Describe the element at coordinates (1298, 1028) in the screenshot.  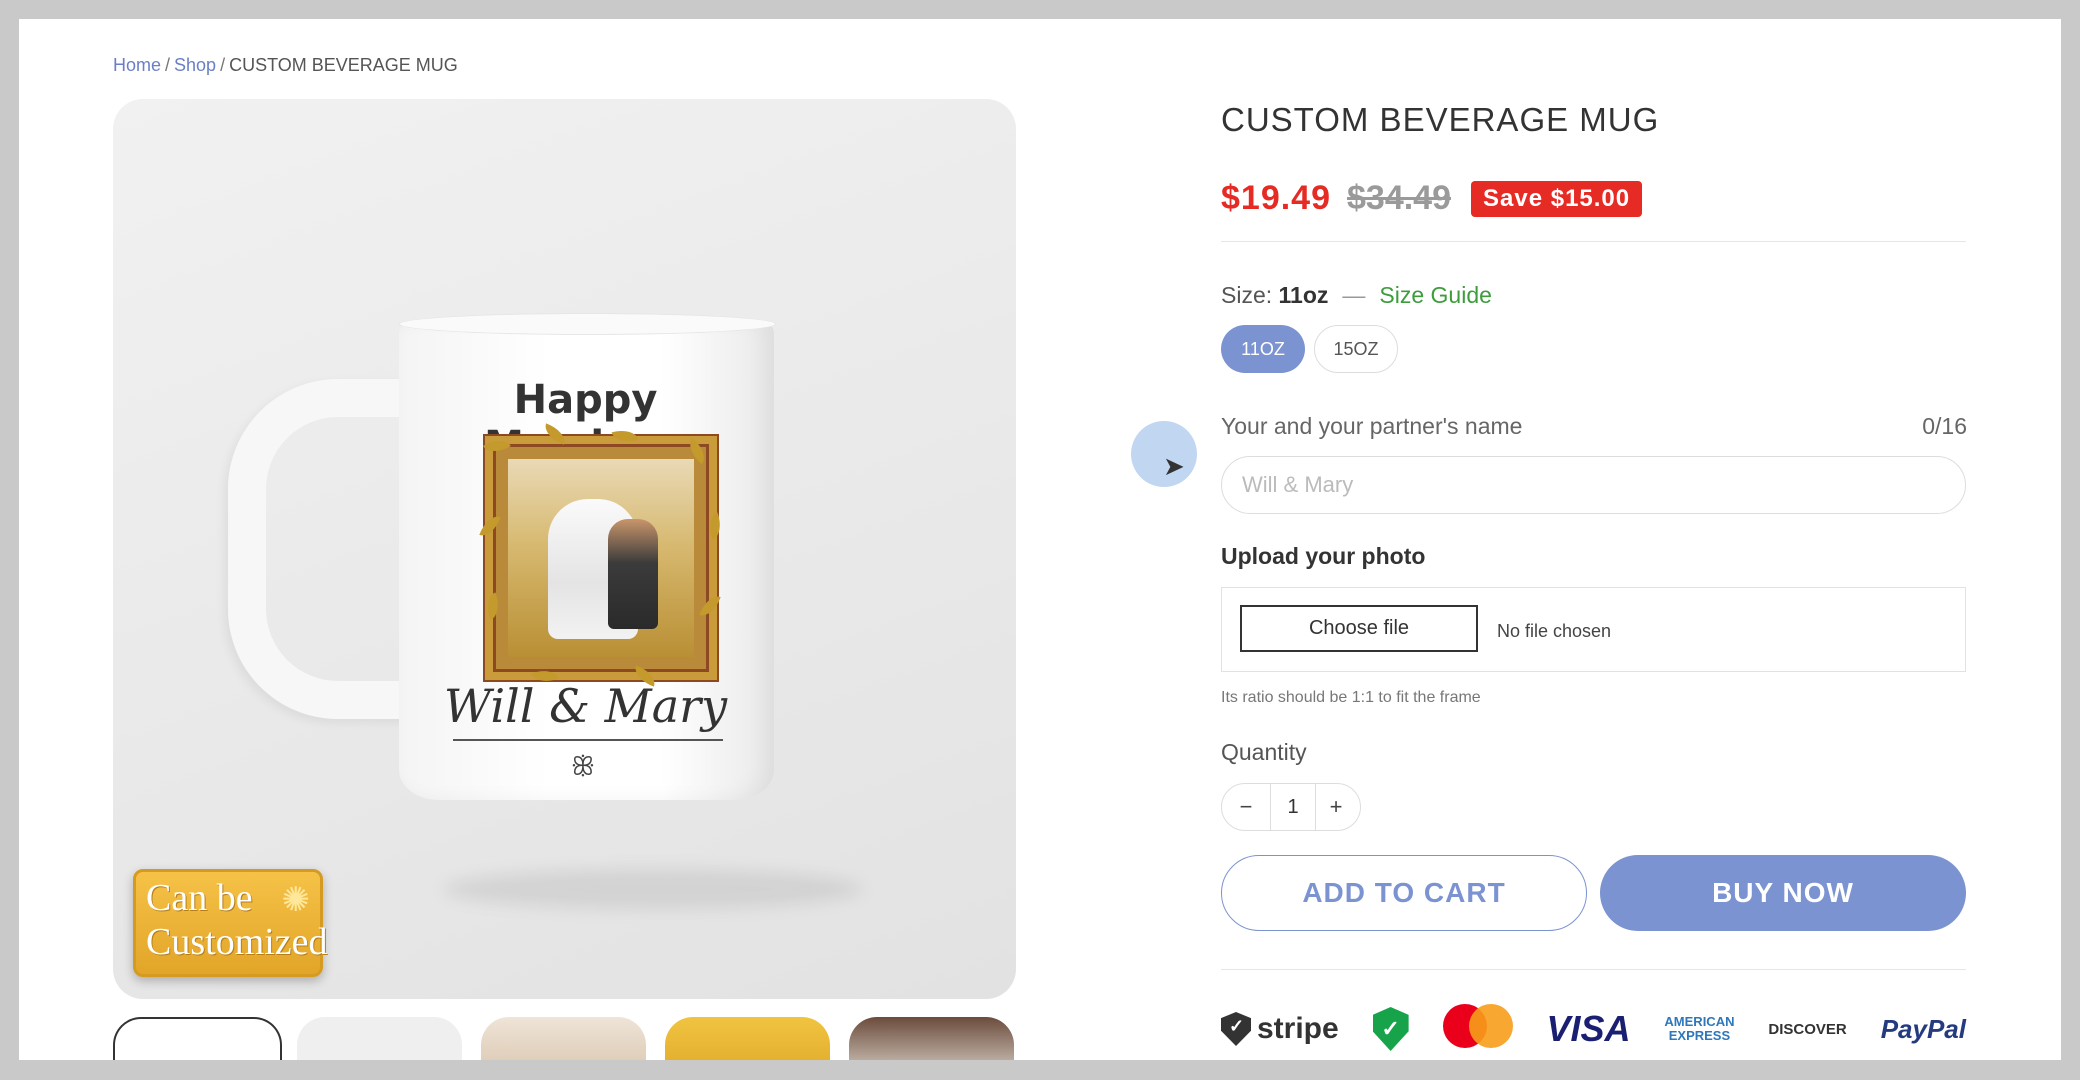
I see `stripe-label: stripe` at that location.